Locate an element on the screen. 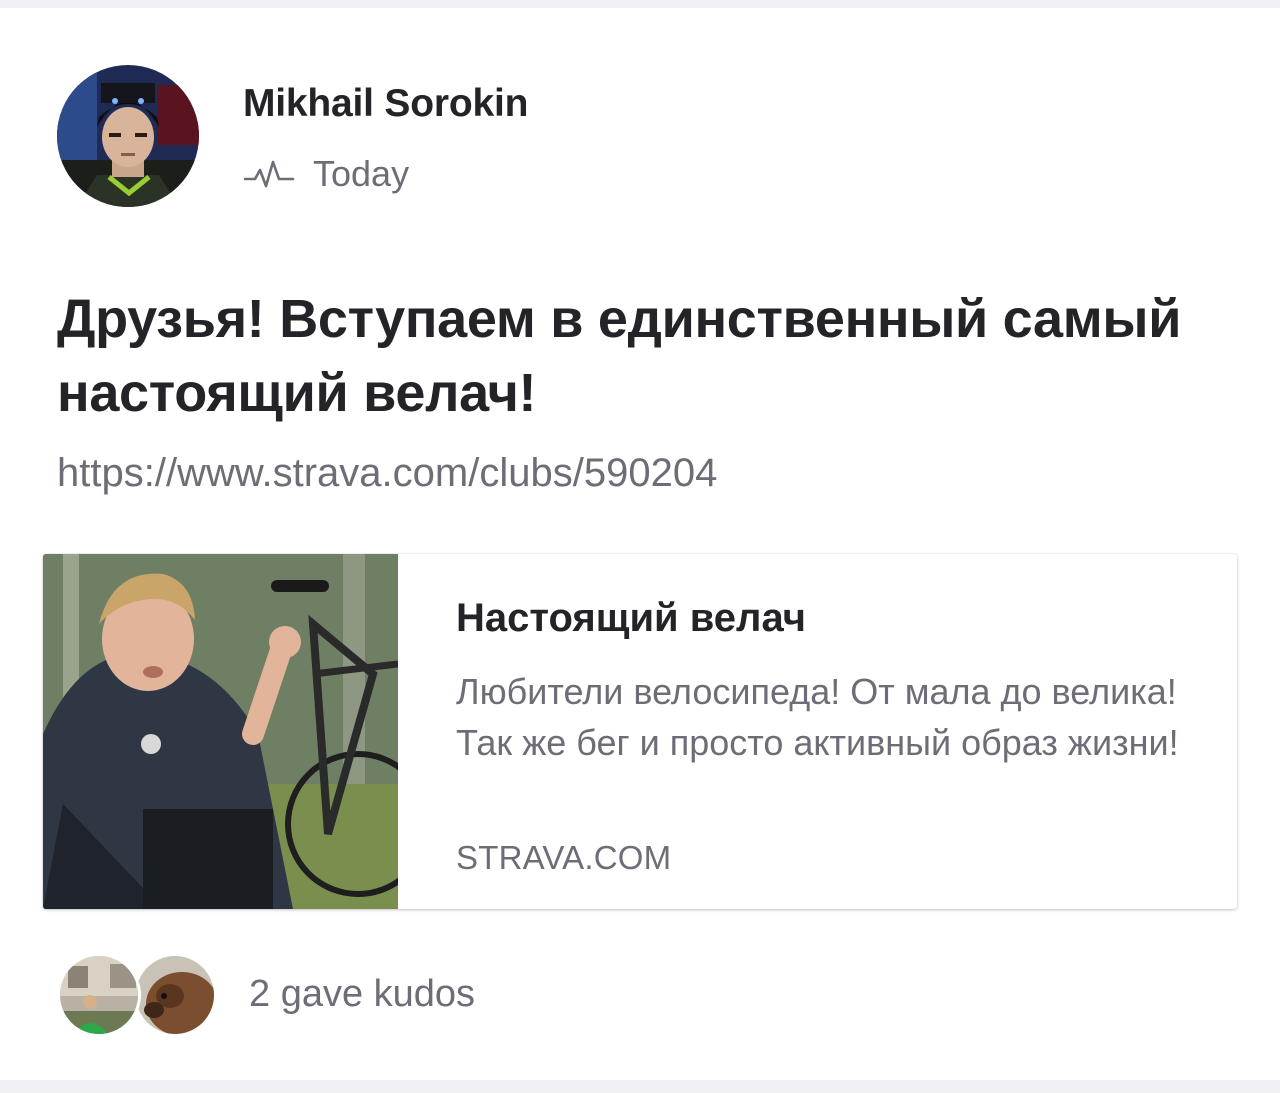 This screenshot has height=1093, width=1280. post-link: https://www.strava.com/clubs/590204 is located at coordinates (387, 473).